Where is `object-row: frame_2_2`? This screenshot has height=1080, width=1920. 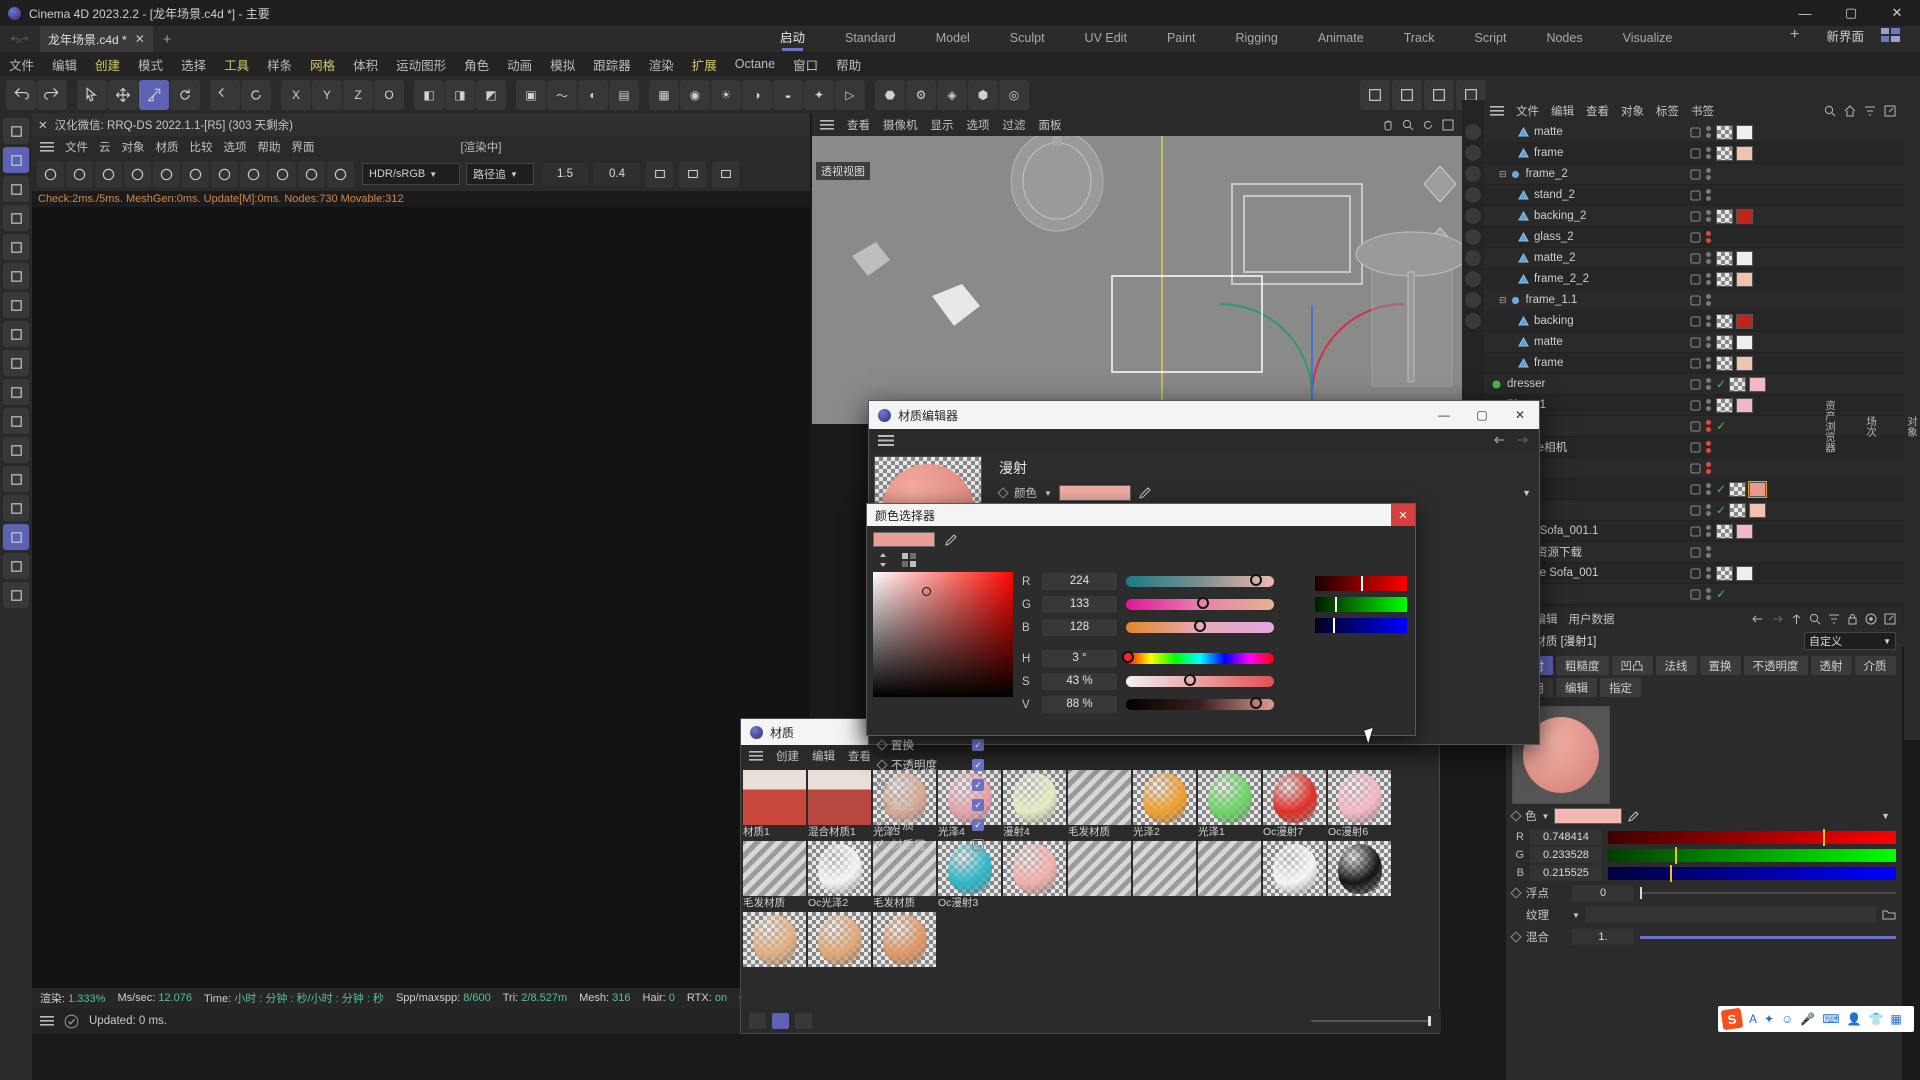 object-row: frame_2_2 is located at coordinates (1694, 279).